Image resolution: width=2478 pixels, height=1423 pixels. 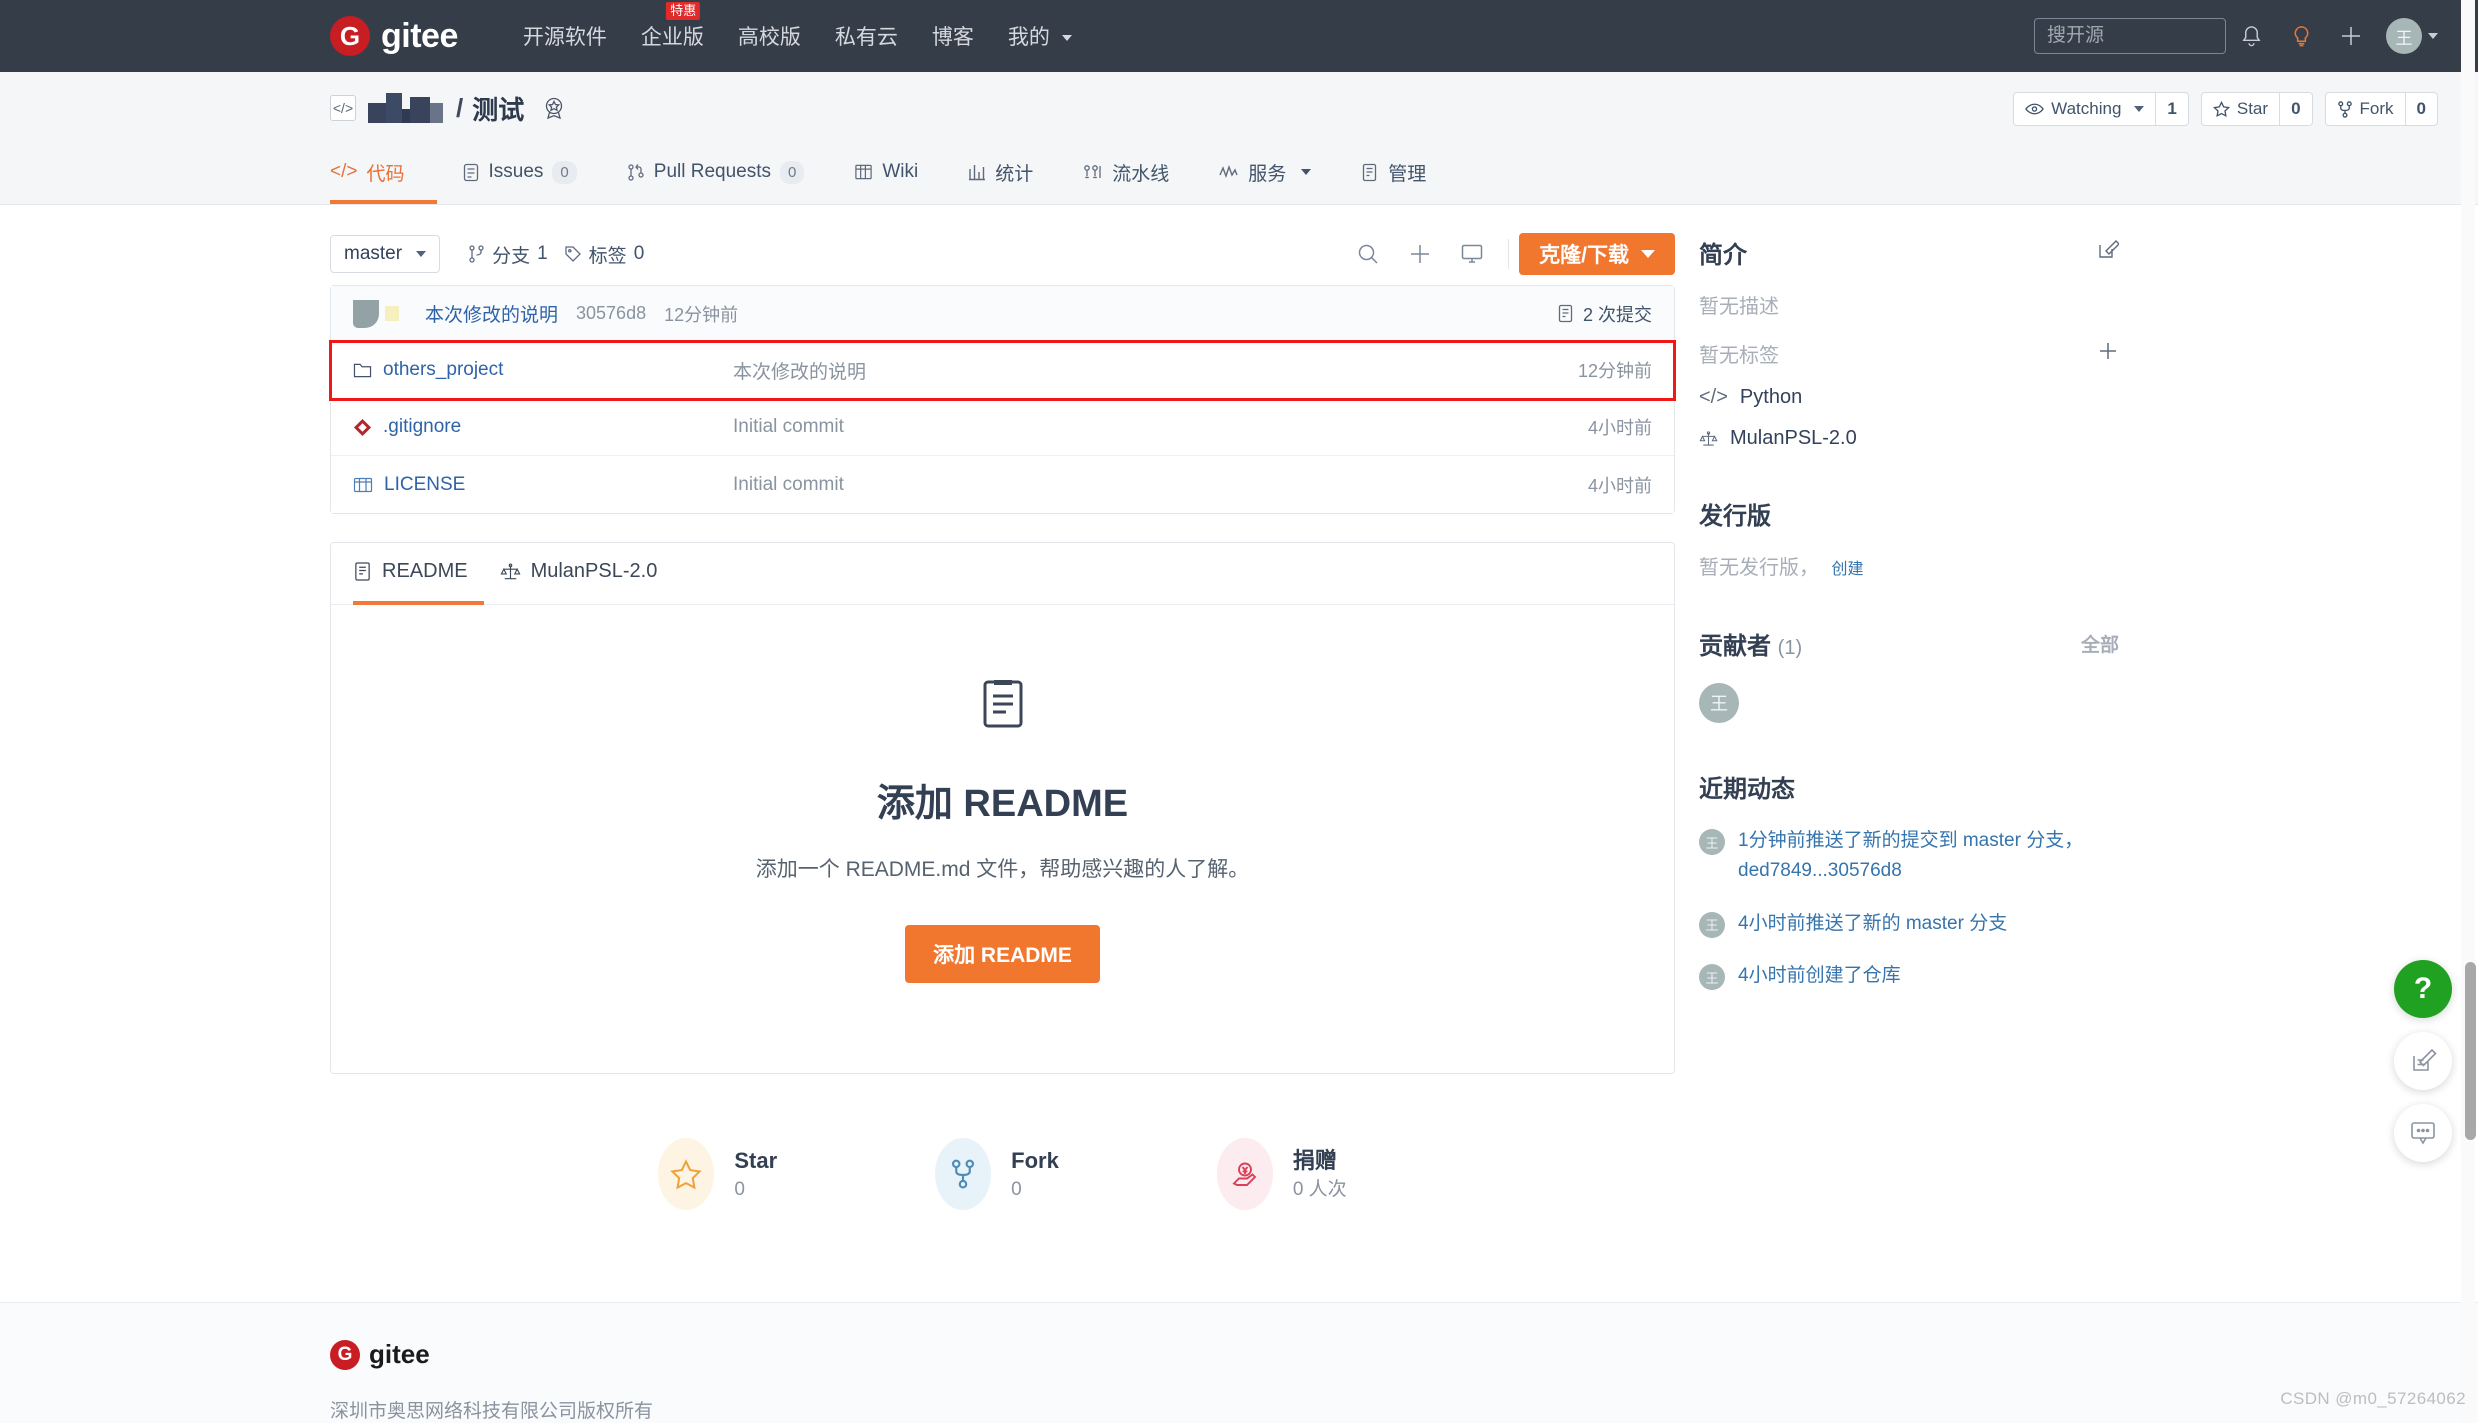 I want to click on nav-link-enterprise: 特惠 企业版, so click(x=672, y=26).